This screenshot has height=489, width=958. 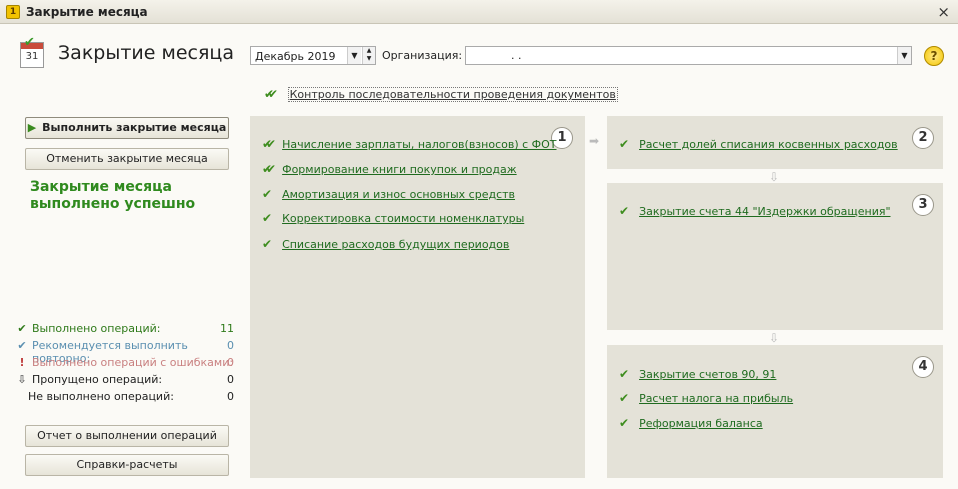 I want to click on step-link: Расчет долей списания косвенных расходов, so click(x=768, y=144).